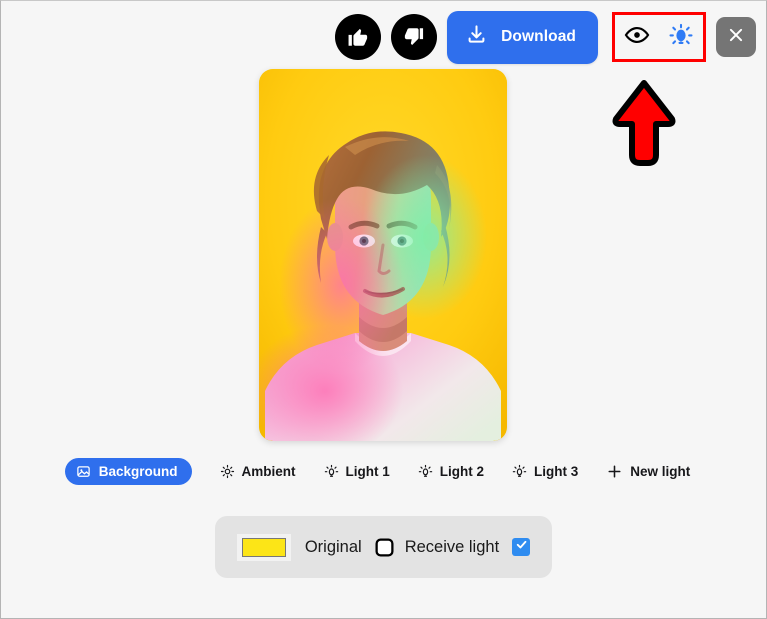 The height and width of the screenshot is (619, 767). Describe the element at coordinates (138, 471) in the screenshot. I see `tab-background-label: Background` at that location.